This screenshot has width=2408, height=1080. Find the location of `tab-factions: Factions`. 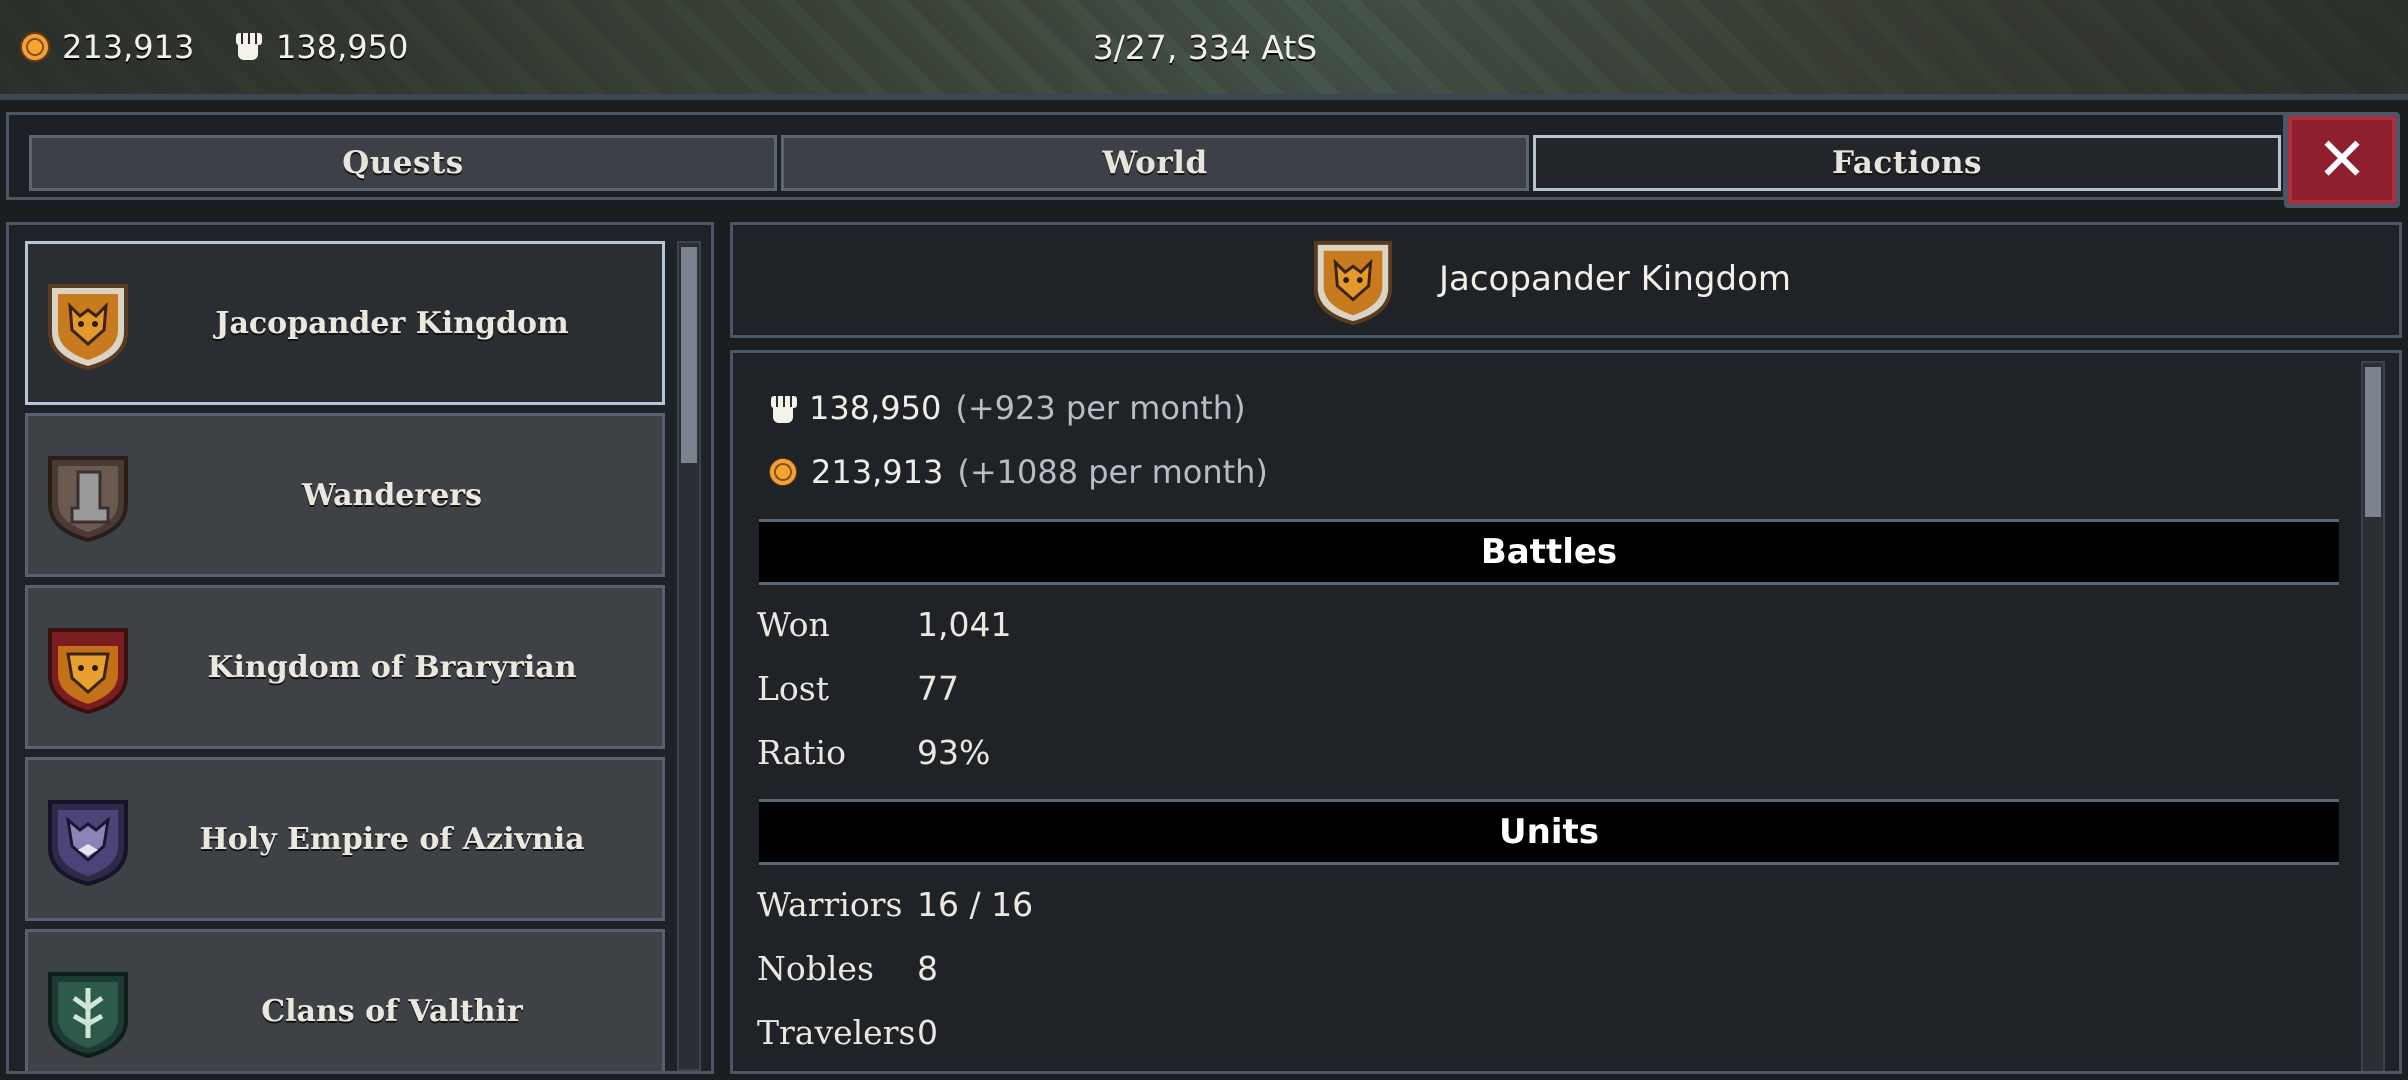

tab-factions: Factions is located at coordinates (1907, 163).